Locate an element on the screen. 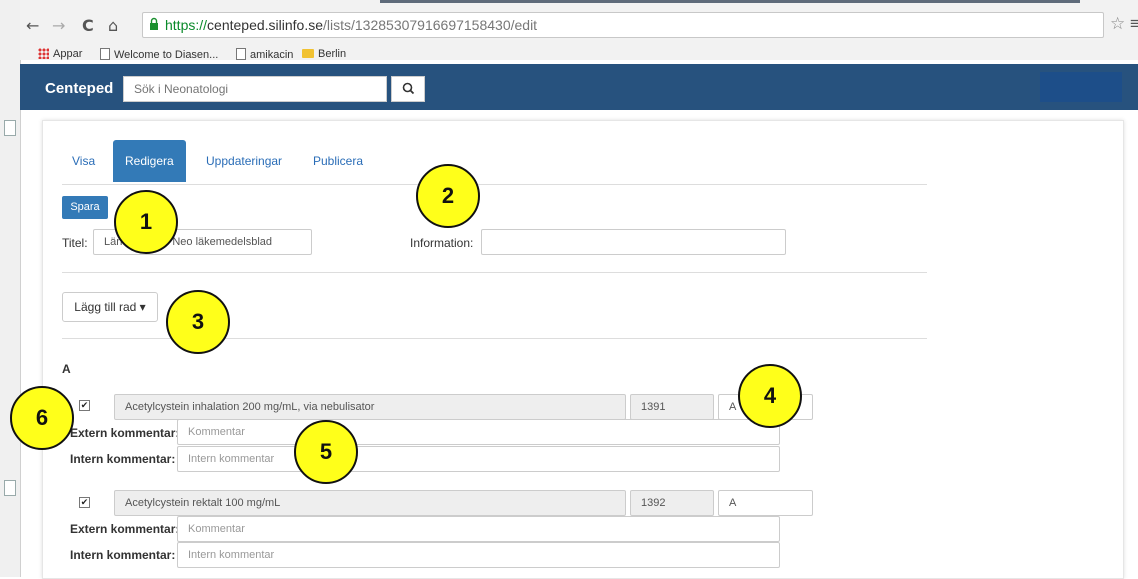 The width and height of the screenshot is (1138, 579). section-heading: A is located at coordinates (66, 369).